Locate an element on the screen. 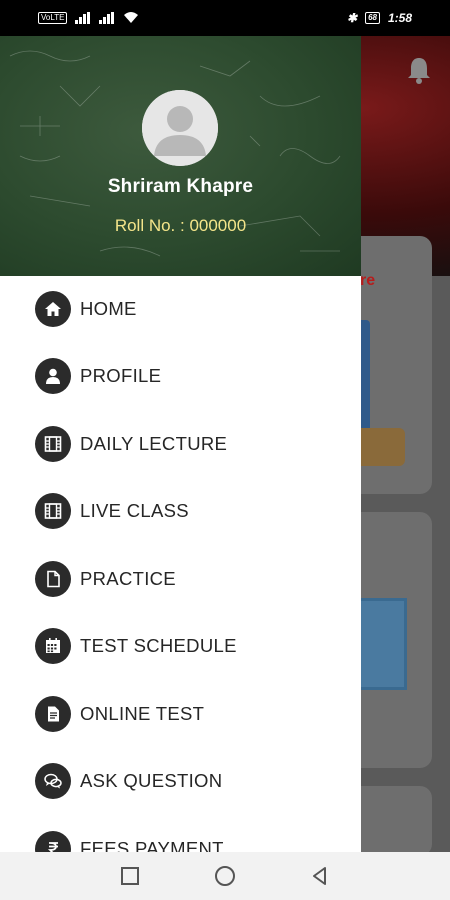  menu-item-home: HOME is located at coordinates (180, 309).